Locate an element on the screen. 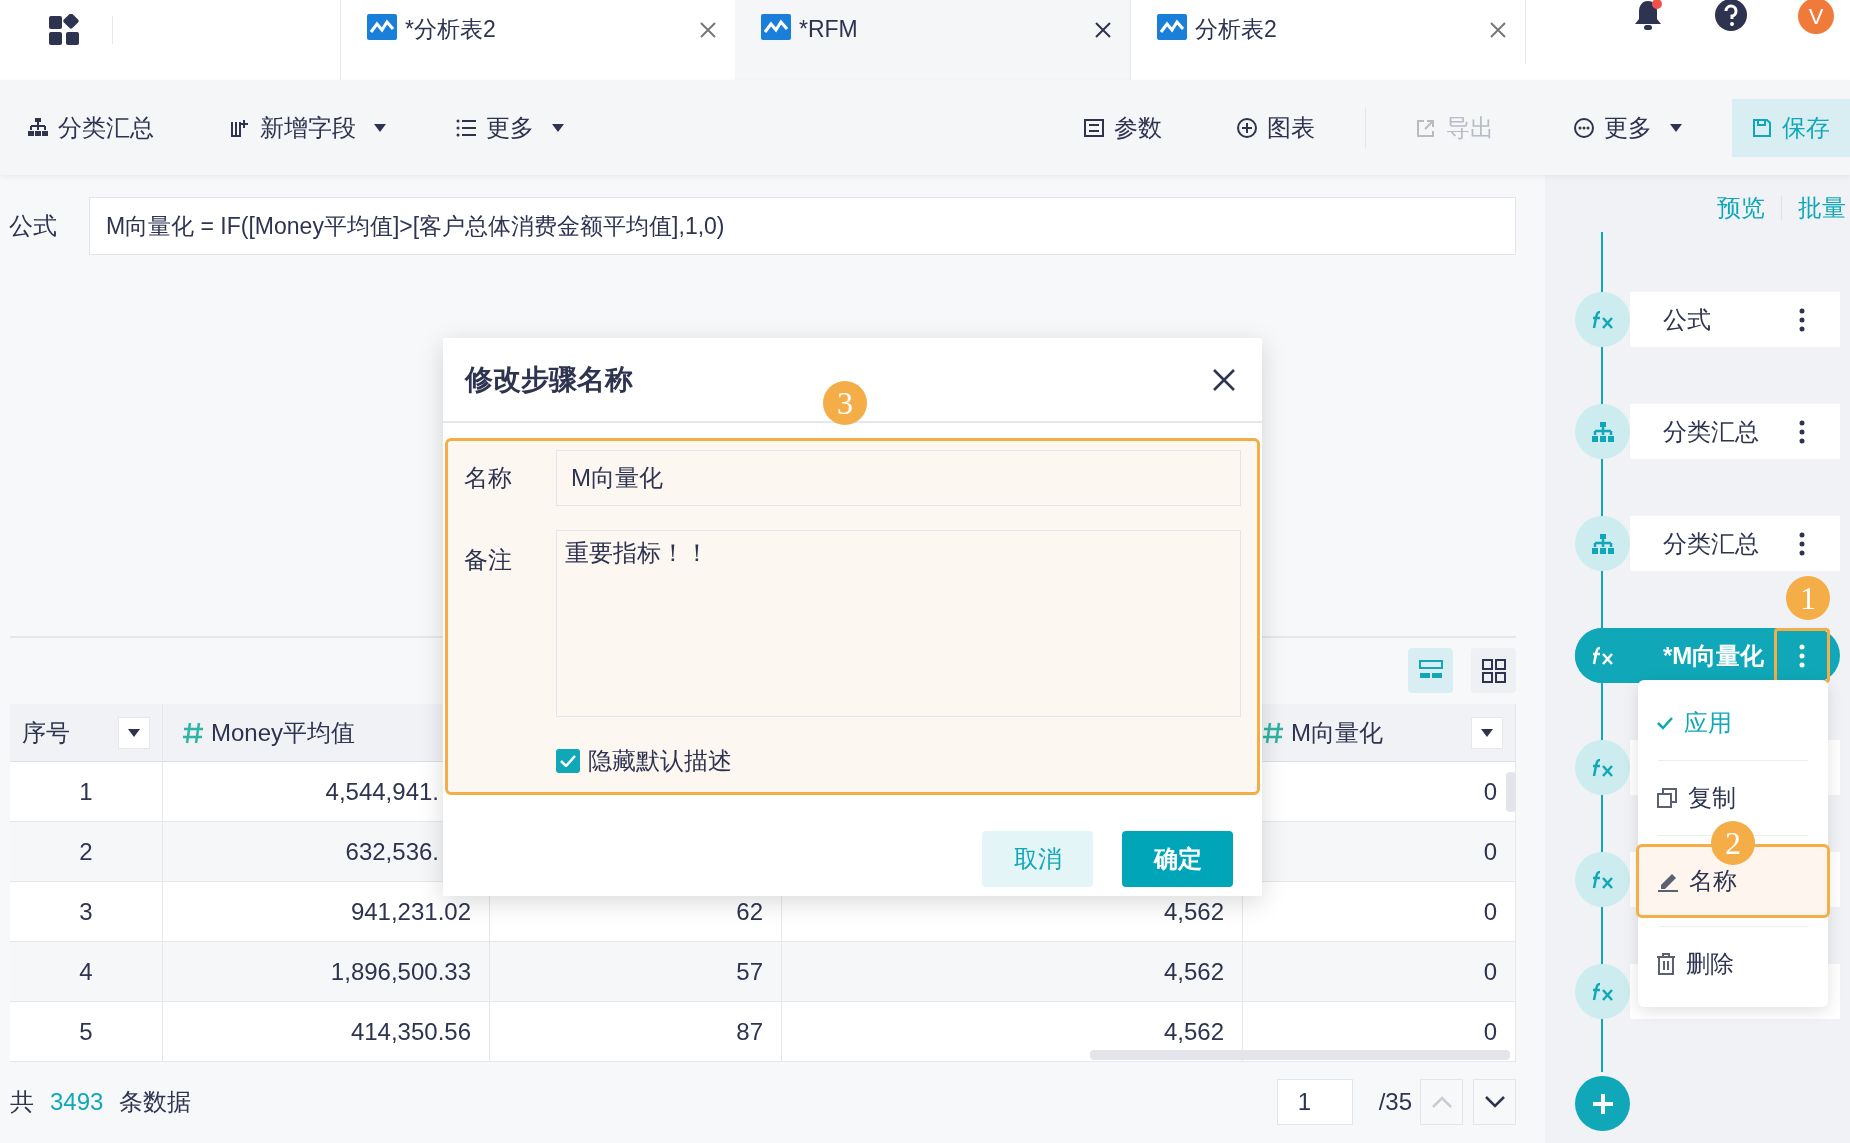 This screenshot has width=1850, height=1143. trash-icon is located at coordinates (1666, 964).